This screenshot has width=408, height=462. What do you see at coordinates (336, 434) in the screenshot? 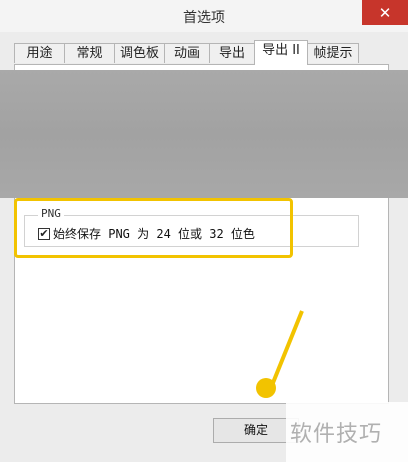
I see `watermark-text: 软件技巧` at bounding box center [336, 434].